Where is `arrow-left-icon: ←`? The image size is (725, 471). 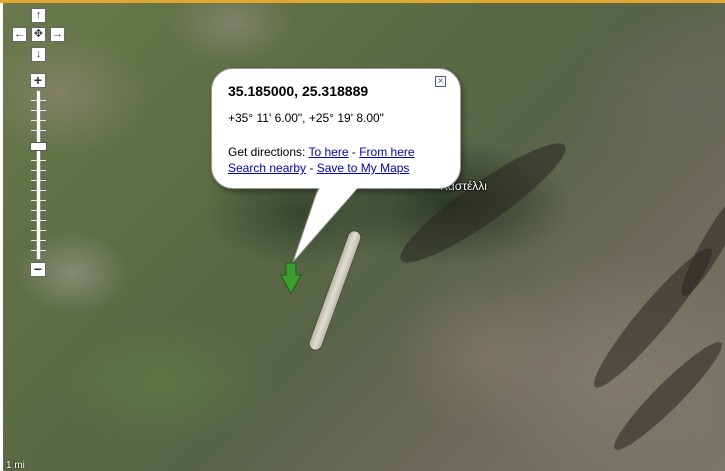 arrow-left-icon: ← is located at coordinates (19, 34).